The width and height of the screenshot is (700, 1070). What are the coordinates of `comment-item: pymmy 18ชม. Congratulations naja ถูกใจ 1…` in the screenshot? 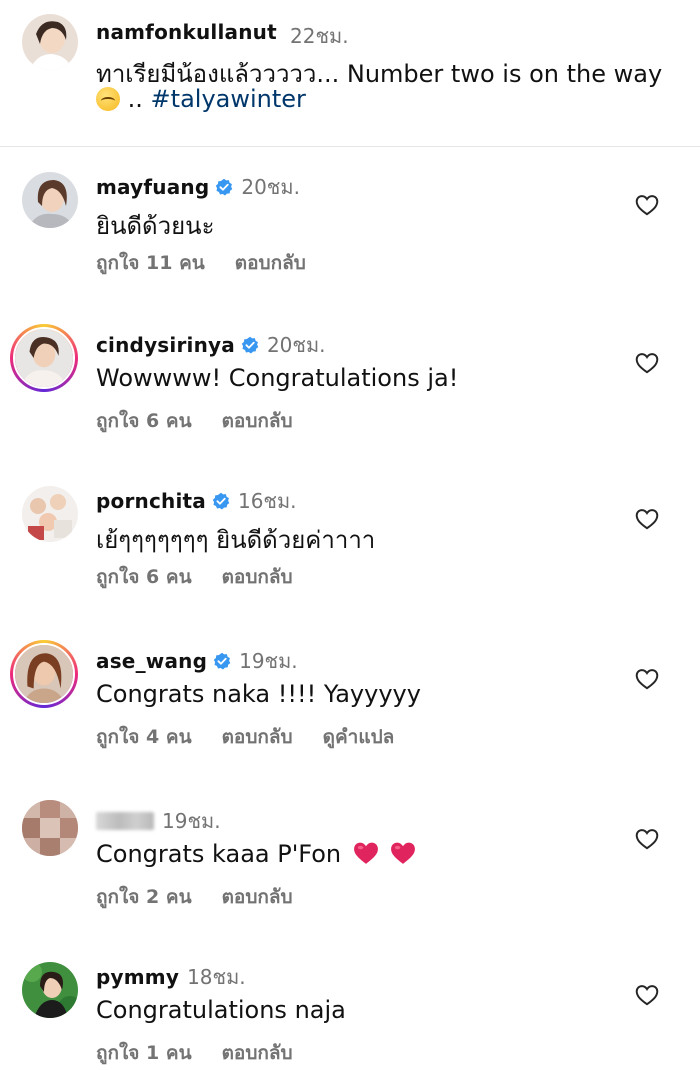 It's located at (350, 1016).